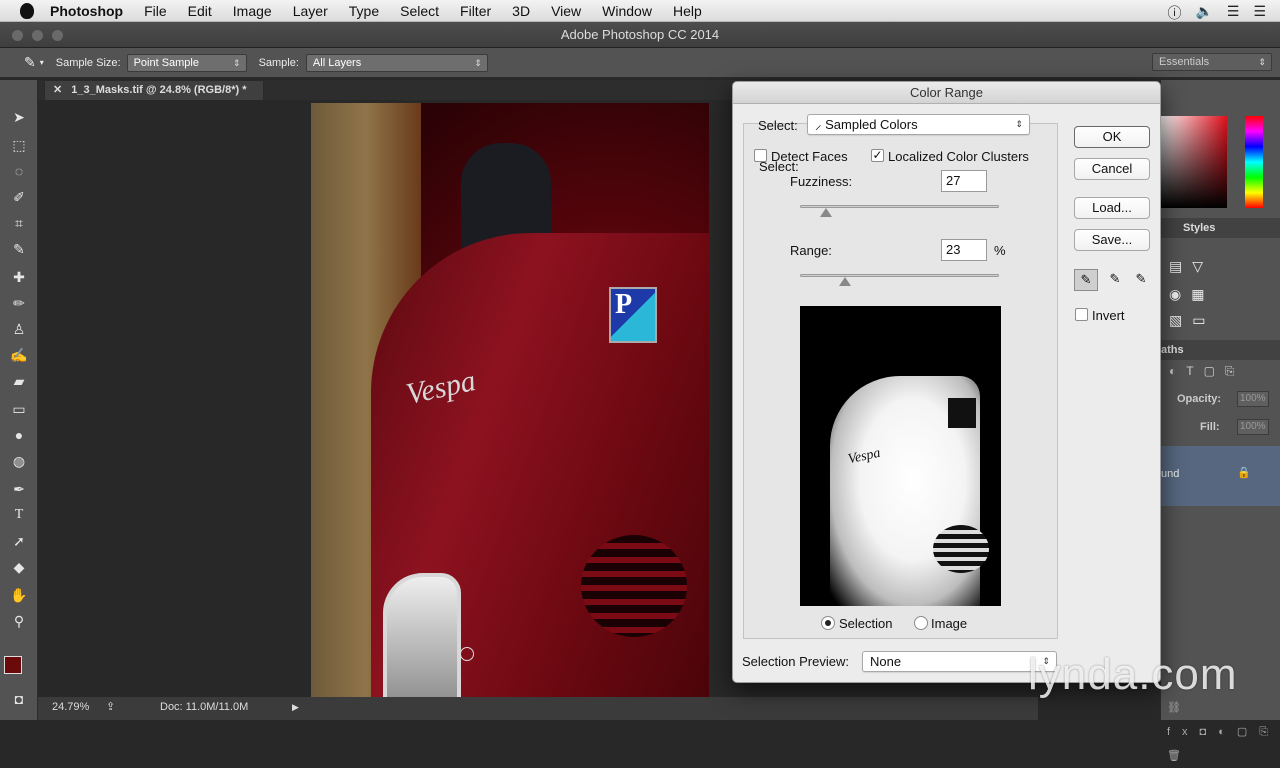 This screenshot has height=768, width=1280. Describe the element at coordinates (88, 62) in the screenshot. I see `sample-size-label: Sample Size:` at that location.